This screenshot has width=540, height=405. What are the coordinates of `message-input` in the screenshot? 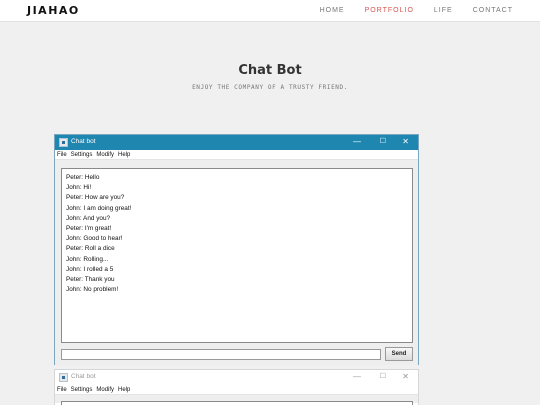 It's located at (221, 354).